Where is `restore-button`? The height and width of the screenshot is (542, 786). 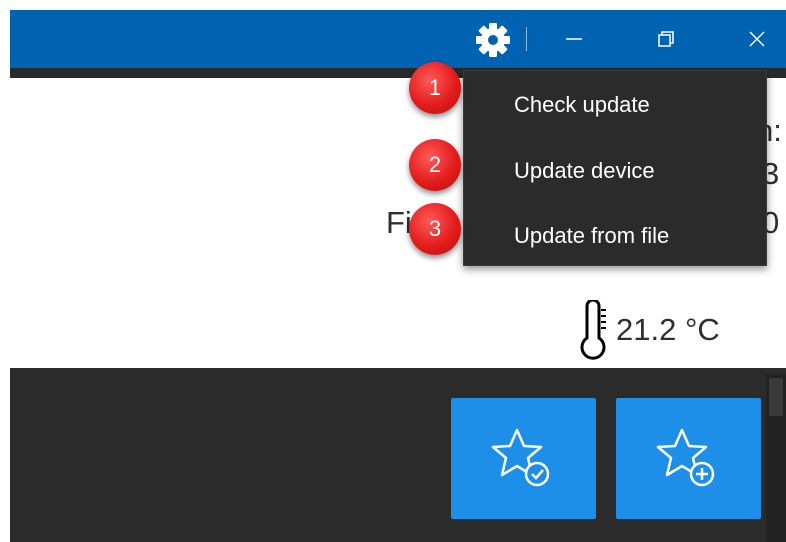 restore-button is located at coordinates (666, 39).